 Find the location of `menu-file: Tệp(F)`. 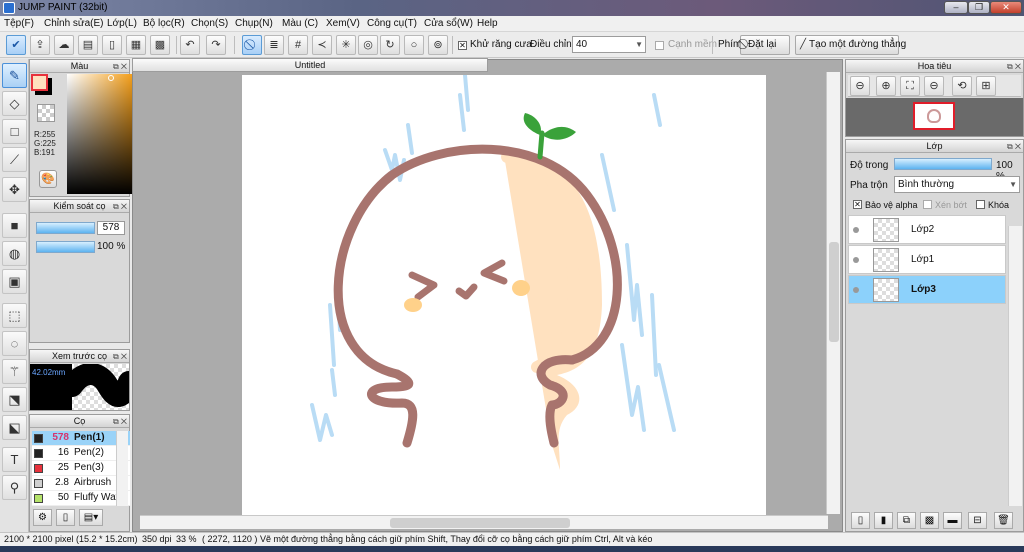

menu-file: Tệp(F) is located at coordinates (19, 23).